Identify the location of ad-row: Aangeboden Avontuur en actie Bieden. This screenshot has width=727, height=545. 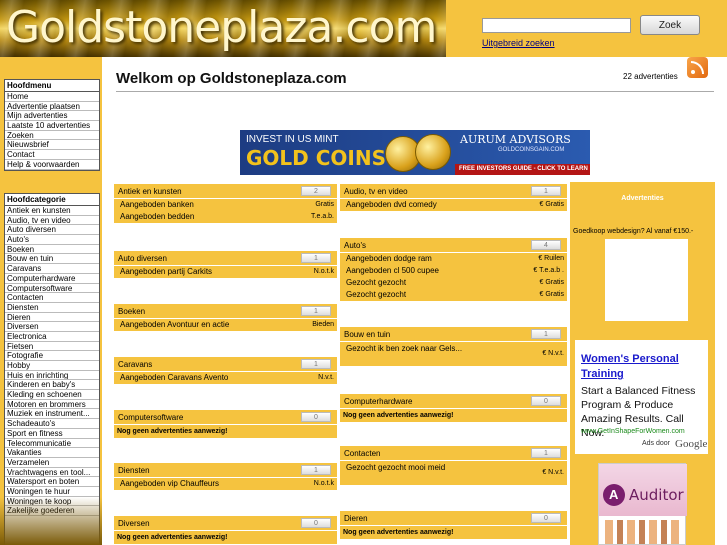
(225, 325).